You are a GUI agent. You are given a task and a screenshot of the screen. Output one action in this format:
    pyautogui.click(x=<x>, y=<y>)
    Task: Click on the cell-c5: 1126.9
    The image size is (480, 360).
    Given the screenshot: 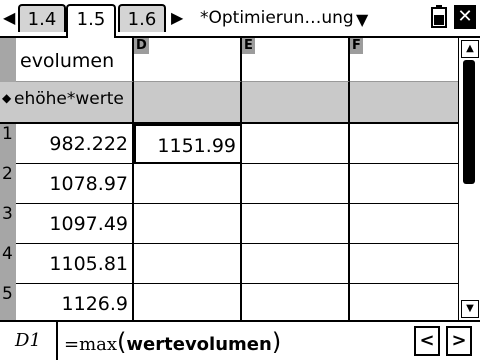 What is the action you would take?
    pyautogui.click(x=75, y=302)
    